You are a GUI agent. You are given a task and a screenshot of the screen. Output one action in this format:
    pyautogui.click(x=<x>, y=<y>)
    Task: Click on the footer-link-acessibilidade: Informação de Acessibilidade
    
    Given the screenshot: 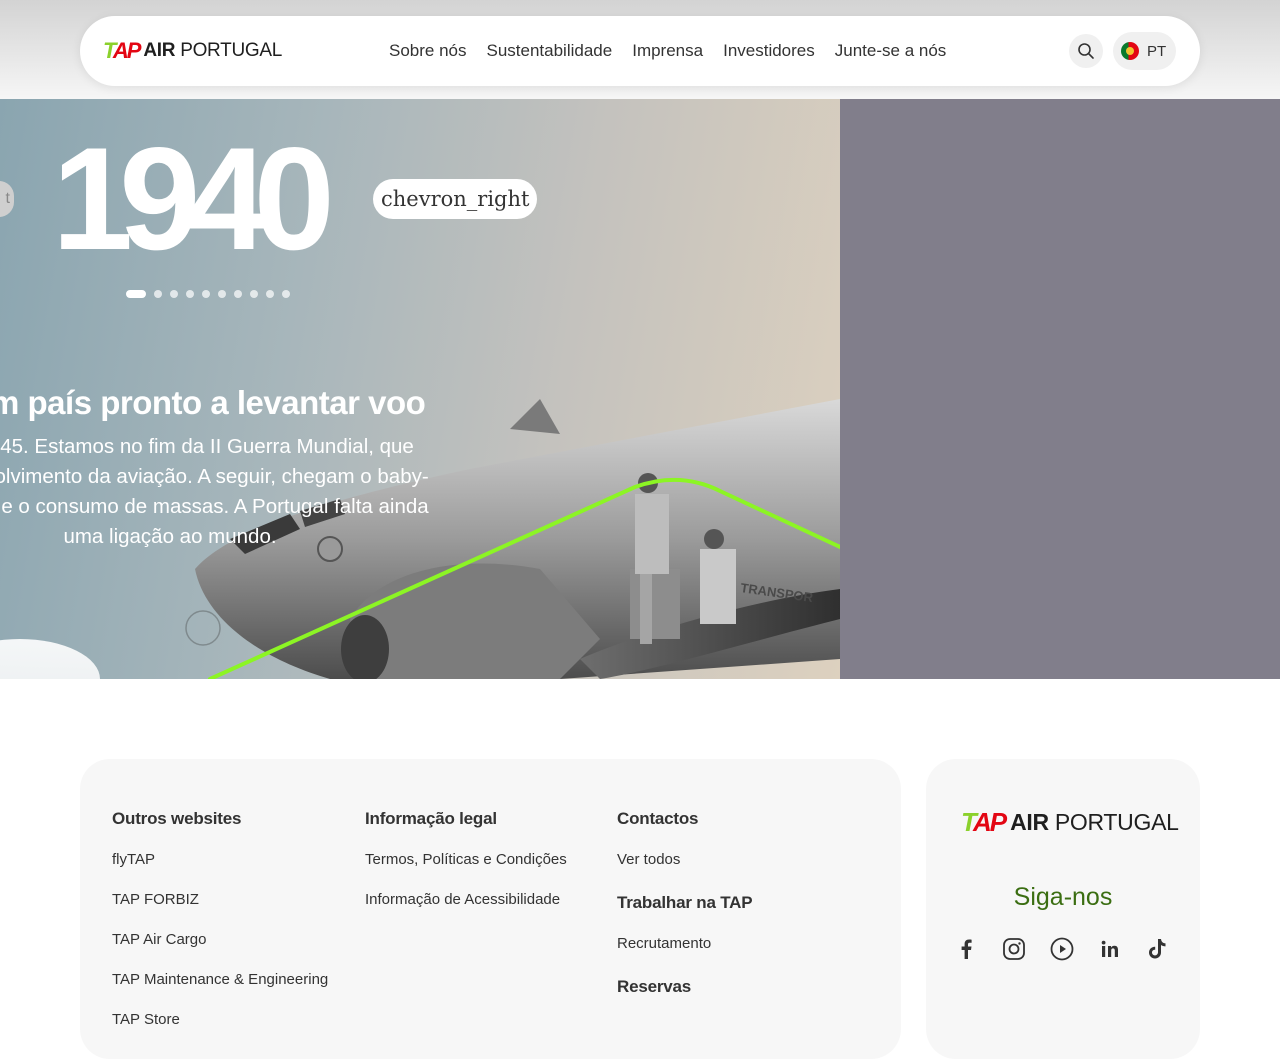 What is the action you would take?
    pyautogui.click(x=466, y=911)
    